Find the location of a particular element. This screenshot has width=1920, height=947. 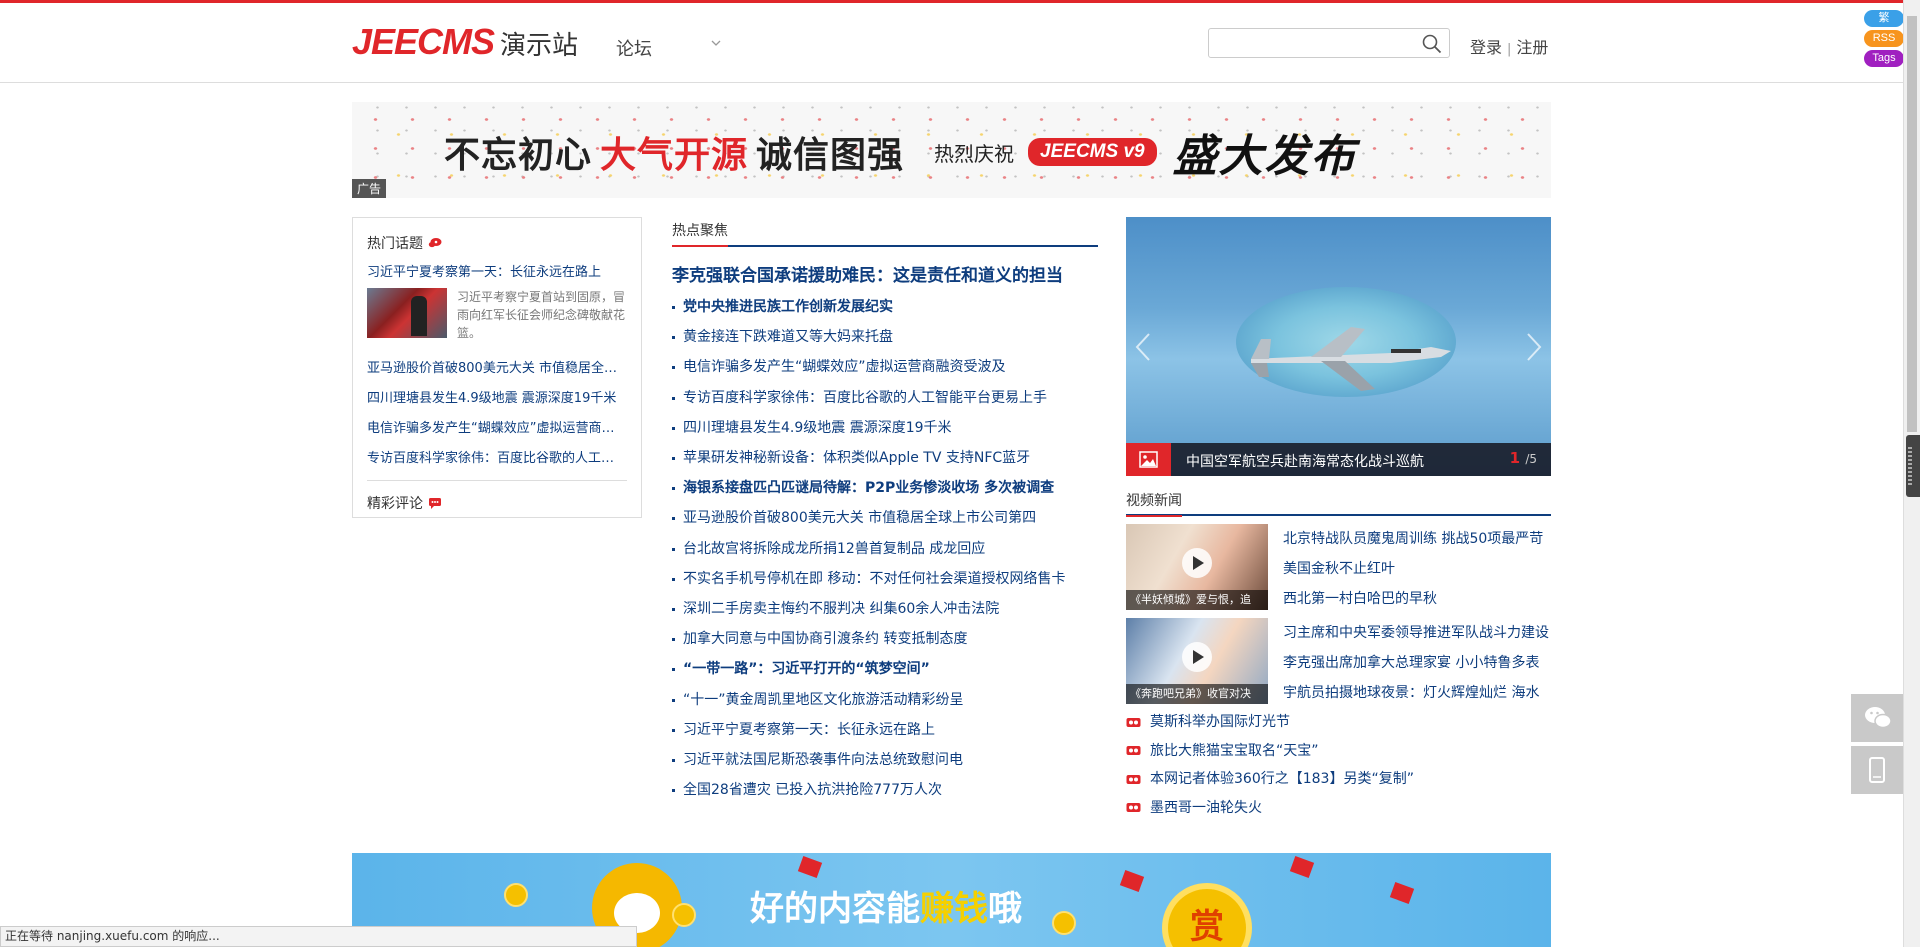

focus-news-item: 党中央推进民族工作创新发展纪实 is located at coordinates (885, 307).